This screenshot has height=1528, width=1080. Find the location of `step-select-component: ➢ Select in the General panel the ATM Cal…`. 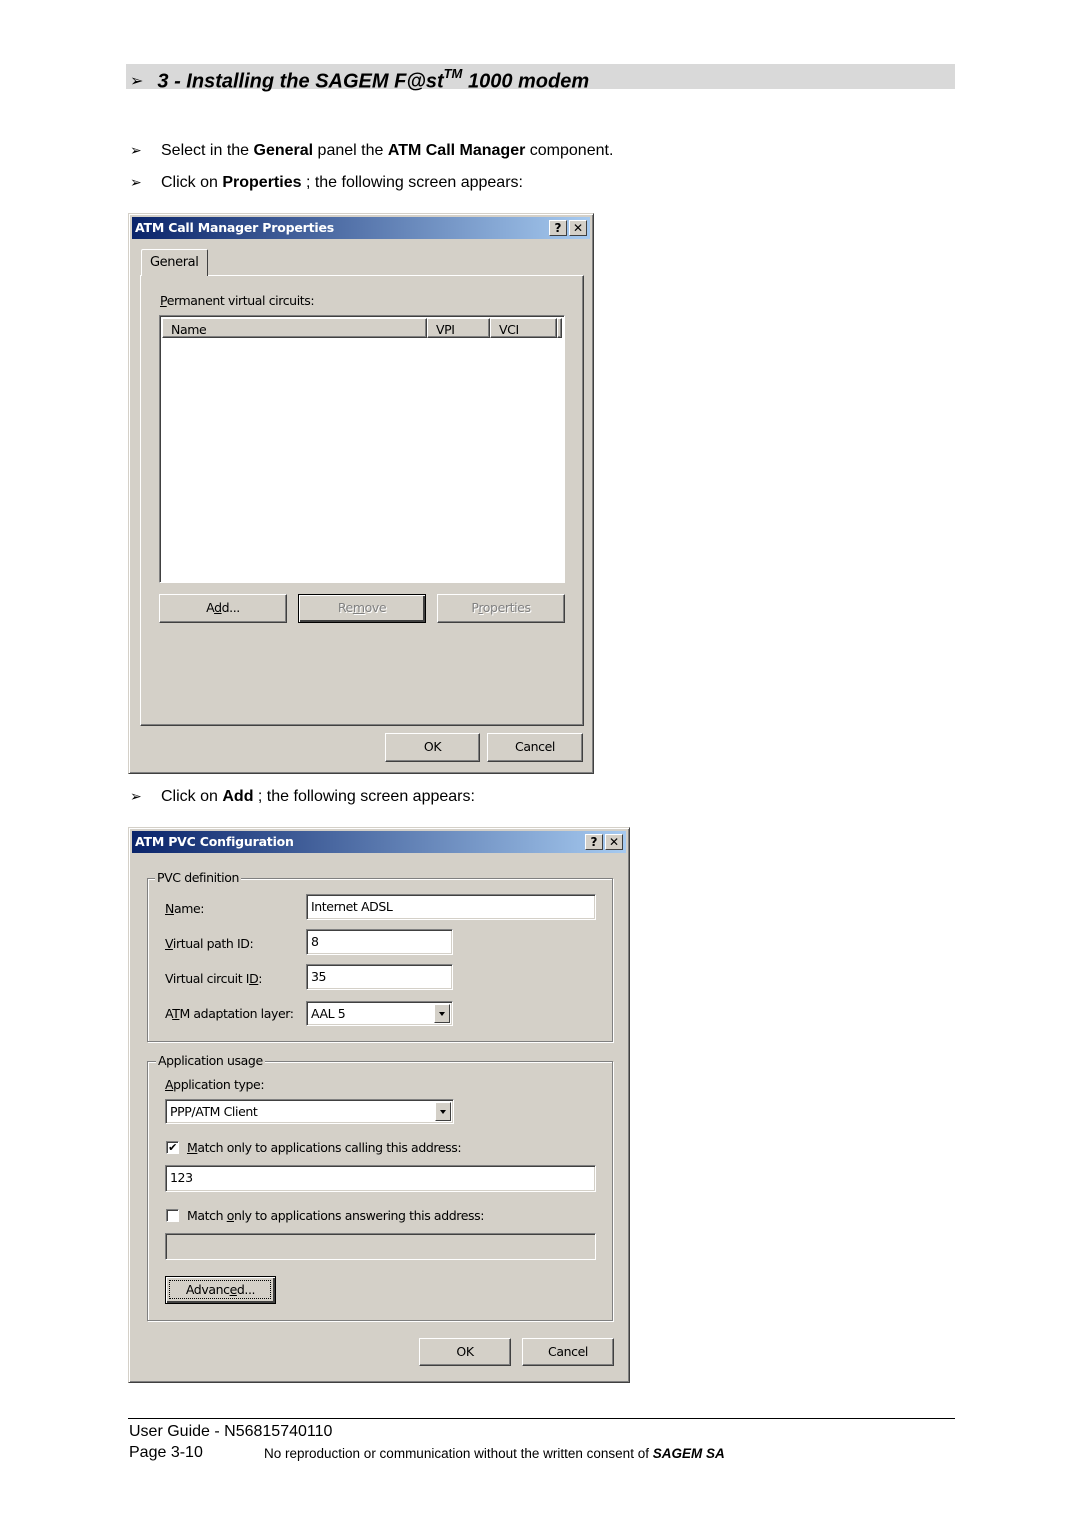

step-select-component: ➢ Select in the General panel the ATM Cal… is located at coordinates (372, 150).